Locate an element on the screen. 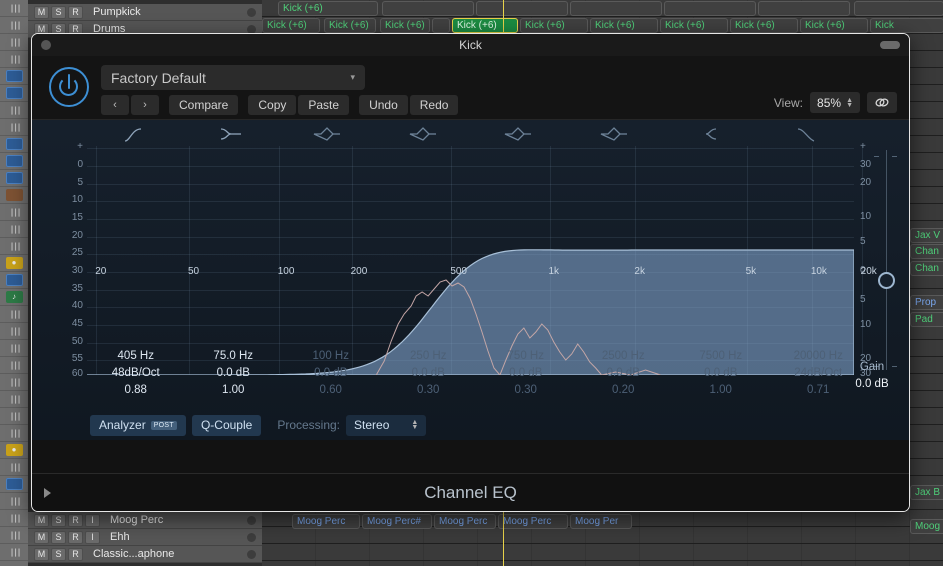 The image size is (943, 566). eq-band-7: 7500 Hz 0.0 dB 1.00 is located at coordinates (721, 379).